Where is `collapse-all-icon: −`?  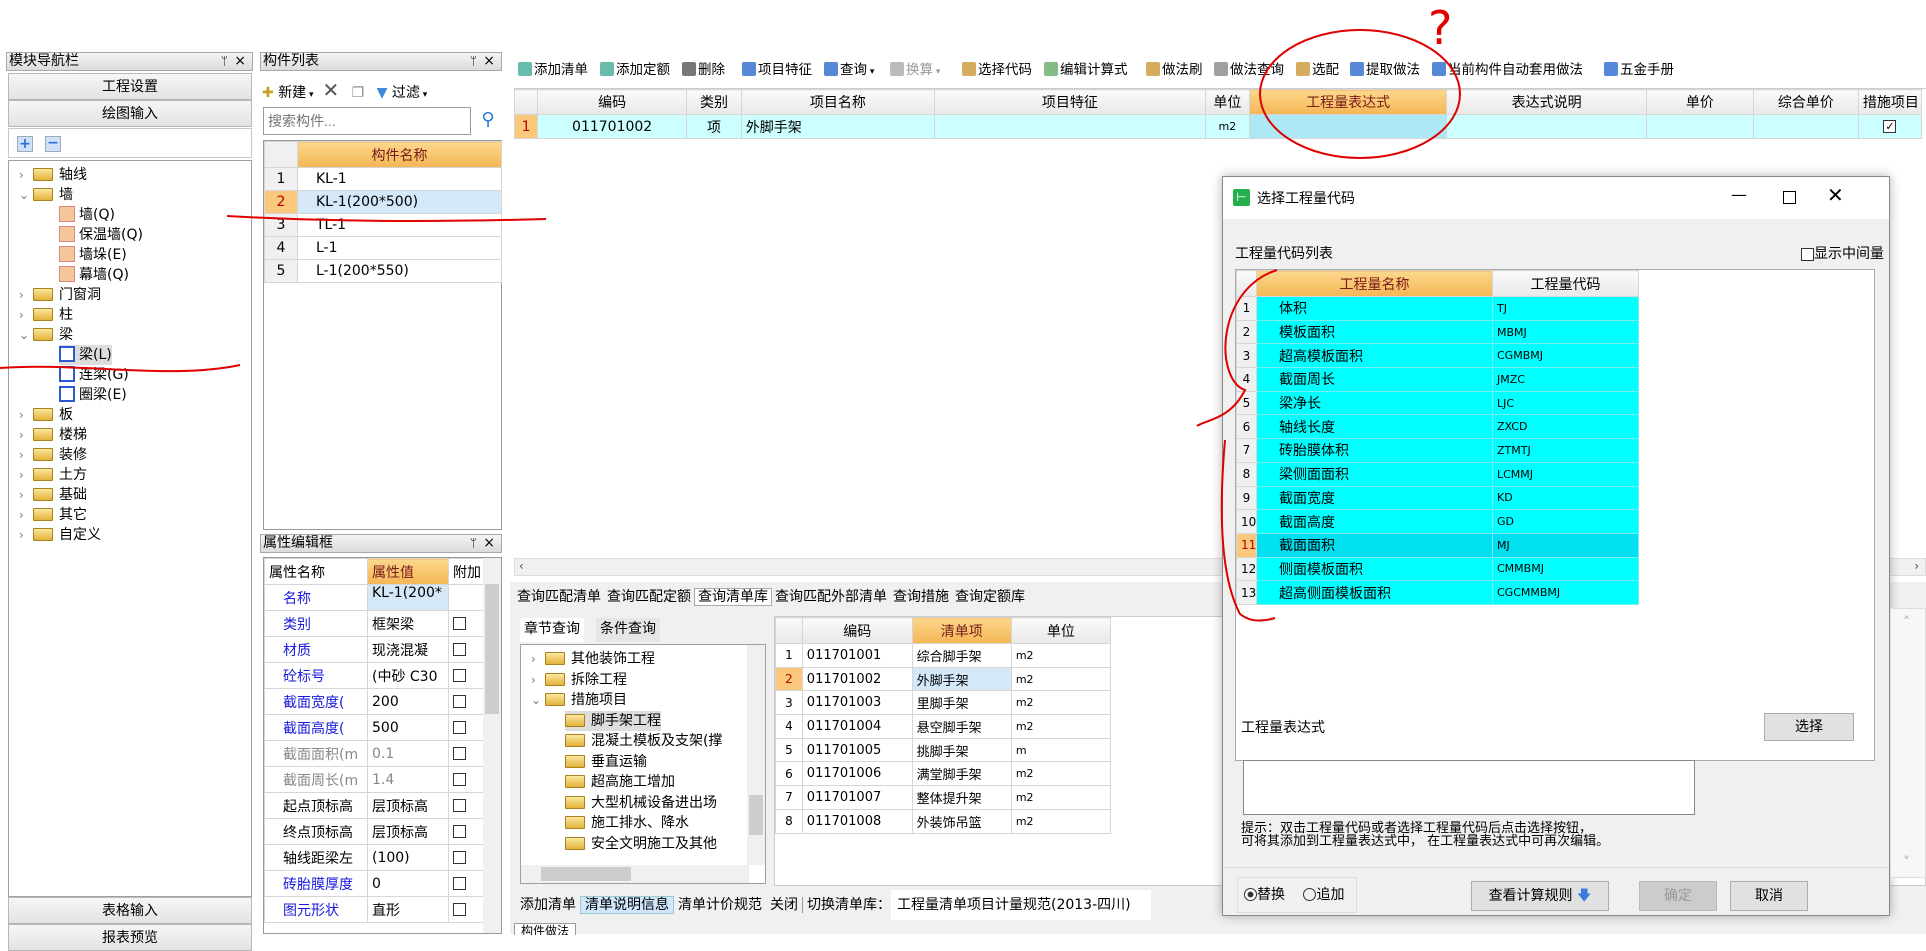
collapse-all-icon: − is located at coordinates (53, 144).